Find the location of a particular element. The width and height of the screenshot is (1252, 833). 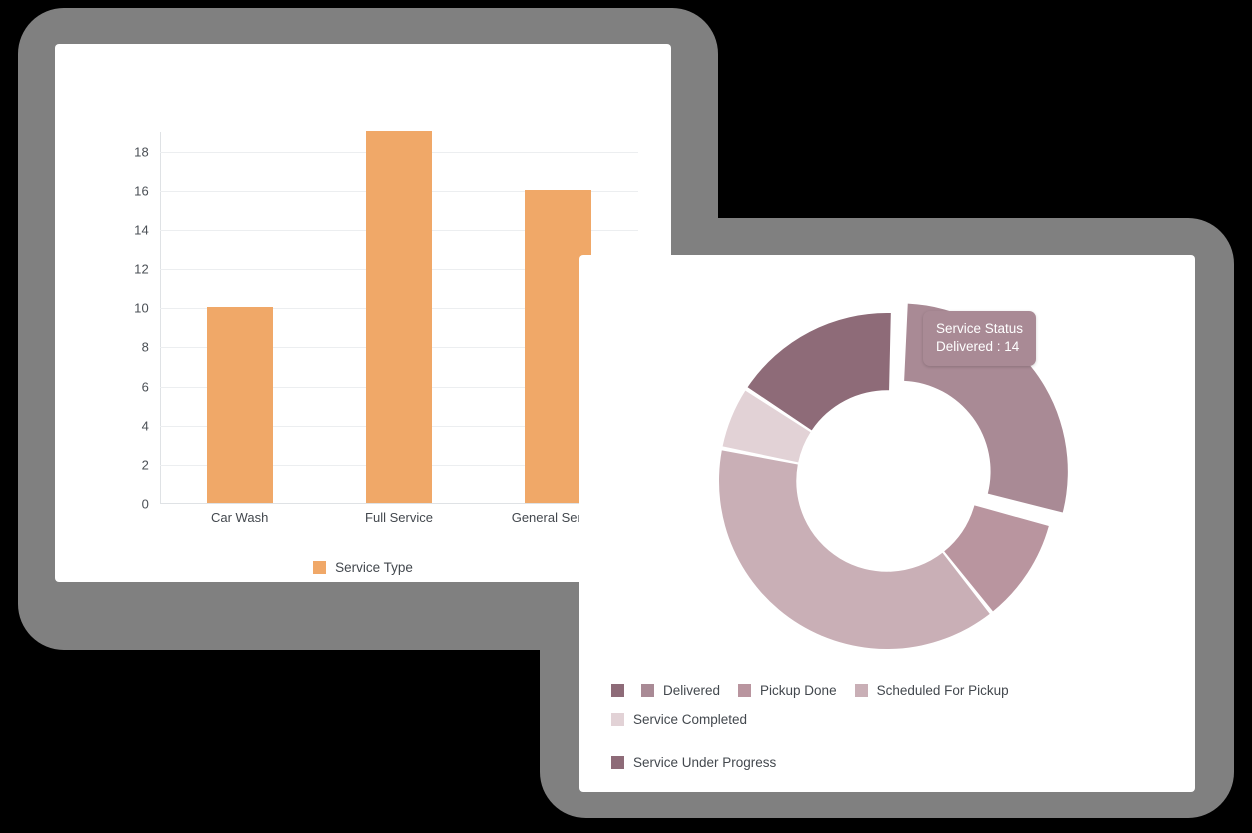

x-axis-labels: Car Wash Full Service General Service is located at coordinates (399, 517).